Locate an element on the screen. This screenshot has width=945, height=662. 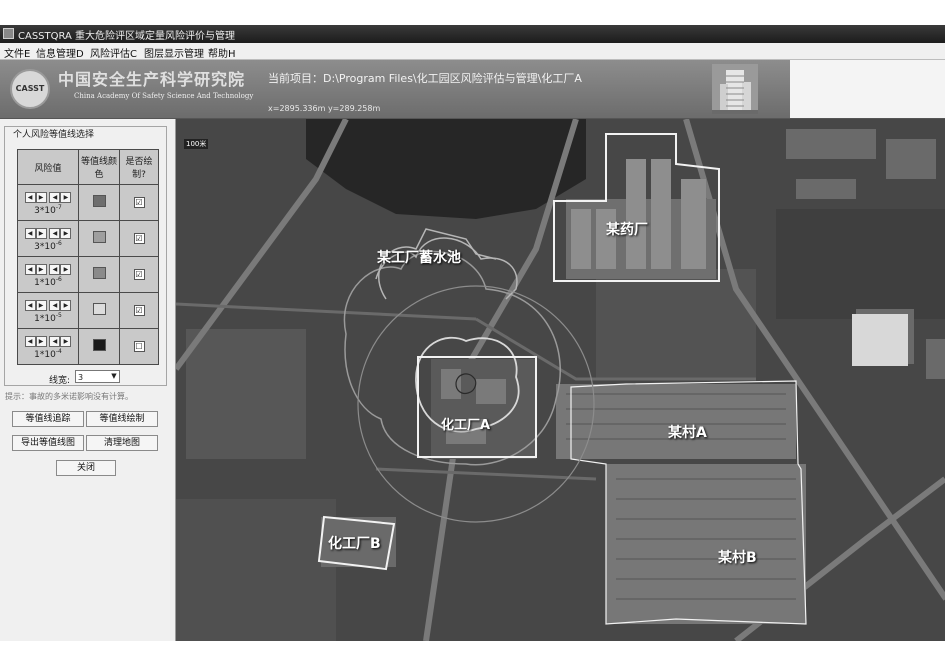
table-row: ◀ ▶ ◀ ▶ 1*10-4 ☐ is located at coordinates (88, 346).